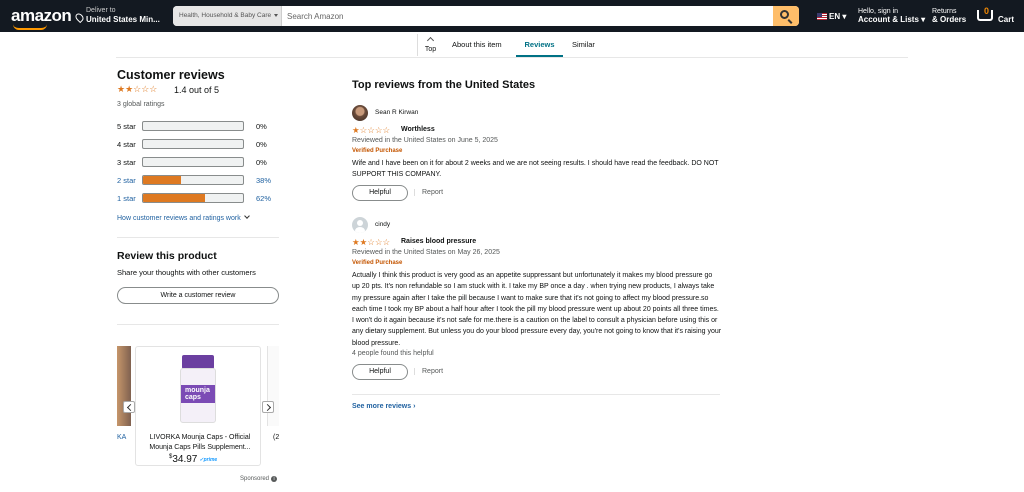 Image resolution: width=1024 pixels, height=492 pixels. What do you see at coordinates (197, 180) in the screenshot?
I see `histogram-row: 2 star 38%` at bounding box center [197, 180].